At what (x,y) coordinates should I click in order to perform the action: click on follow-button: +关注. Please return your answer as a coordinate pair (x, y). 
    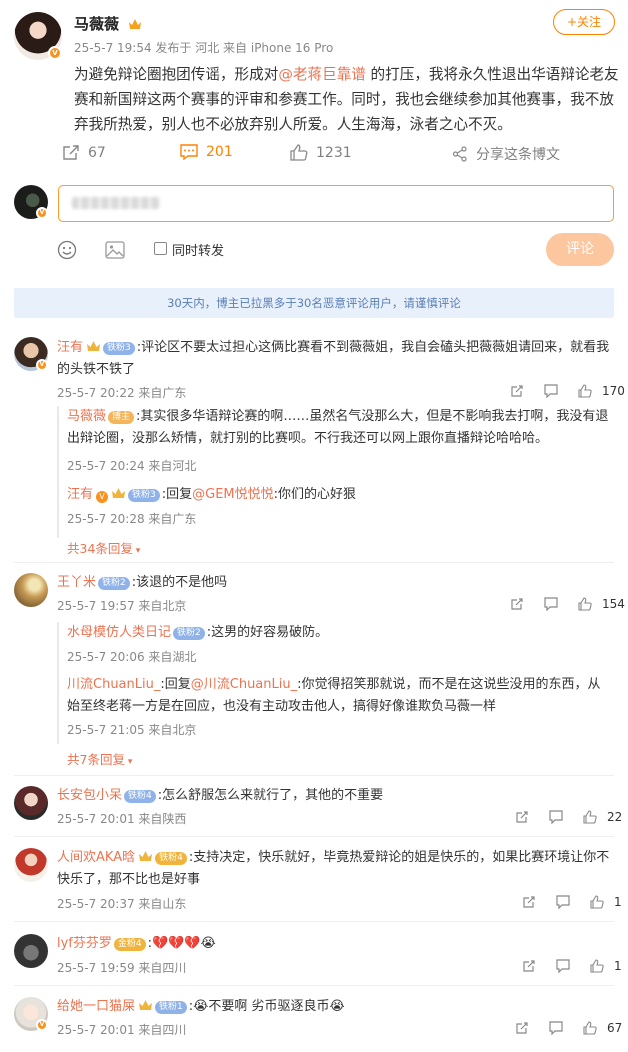
    Looking at the image, I should click on (584, 22).